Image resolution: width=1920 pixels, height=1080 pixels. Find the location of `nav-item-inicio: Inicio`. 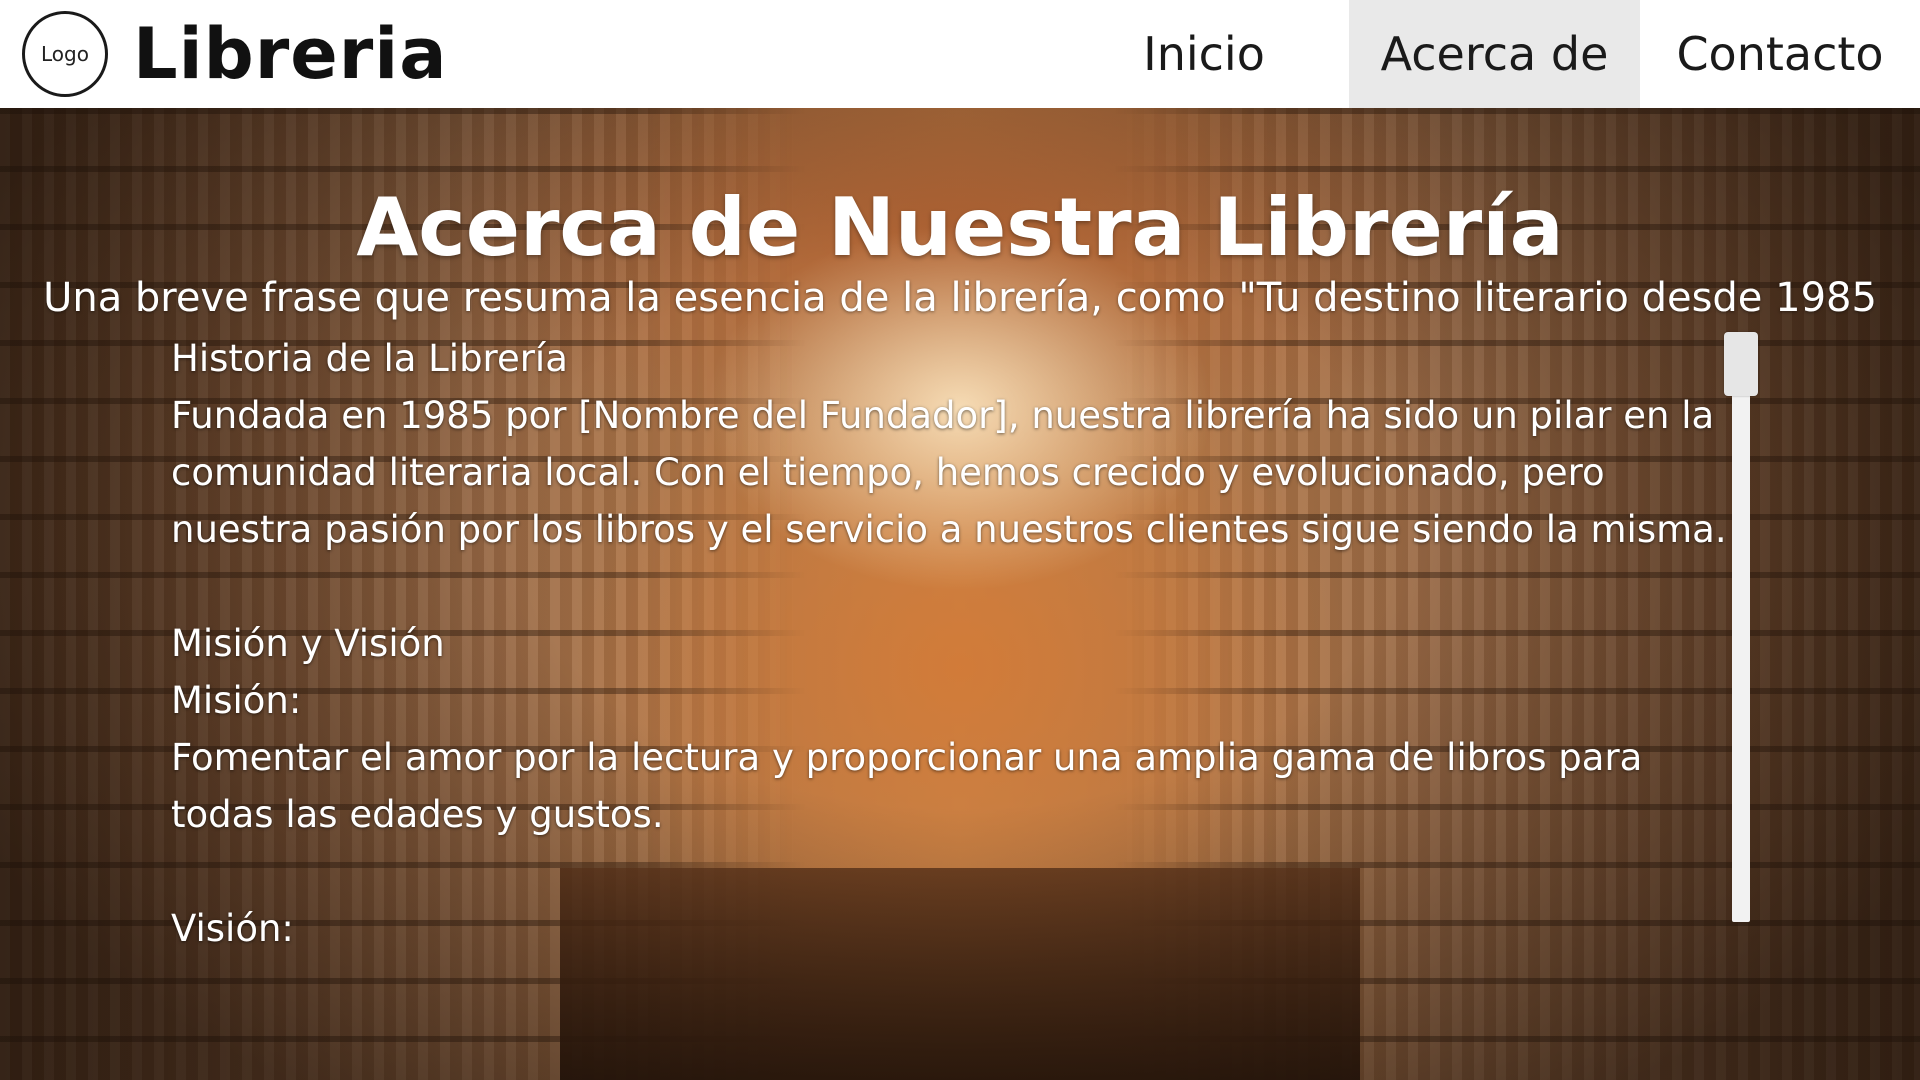

nav-item-inicio: Inicio is located at coordinates (1204, 54).